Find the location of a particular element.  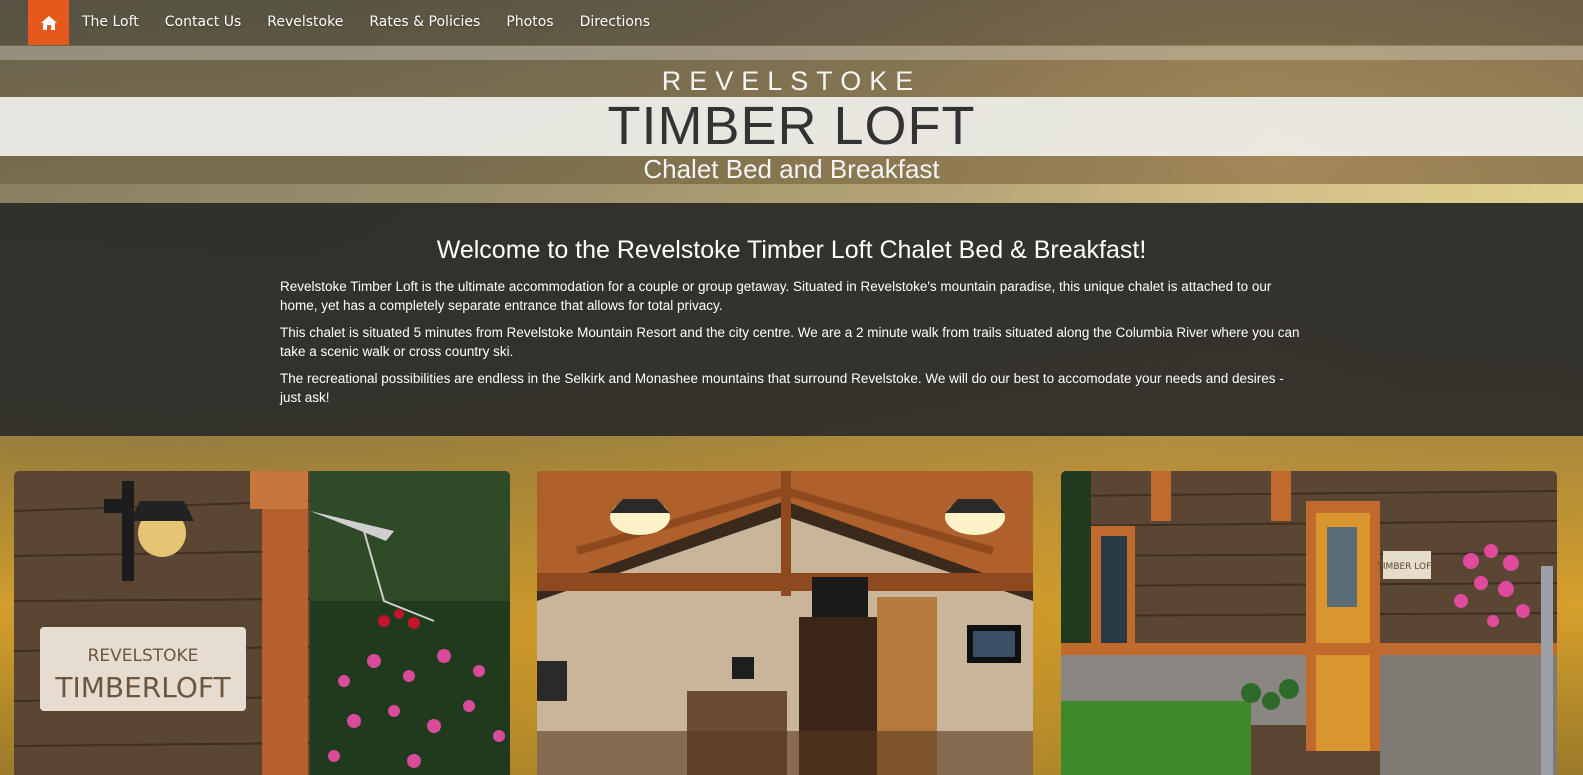

nav-item-revelstoke: Revelstoke is located at coordinates (305, 22).